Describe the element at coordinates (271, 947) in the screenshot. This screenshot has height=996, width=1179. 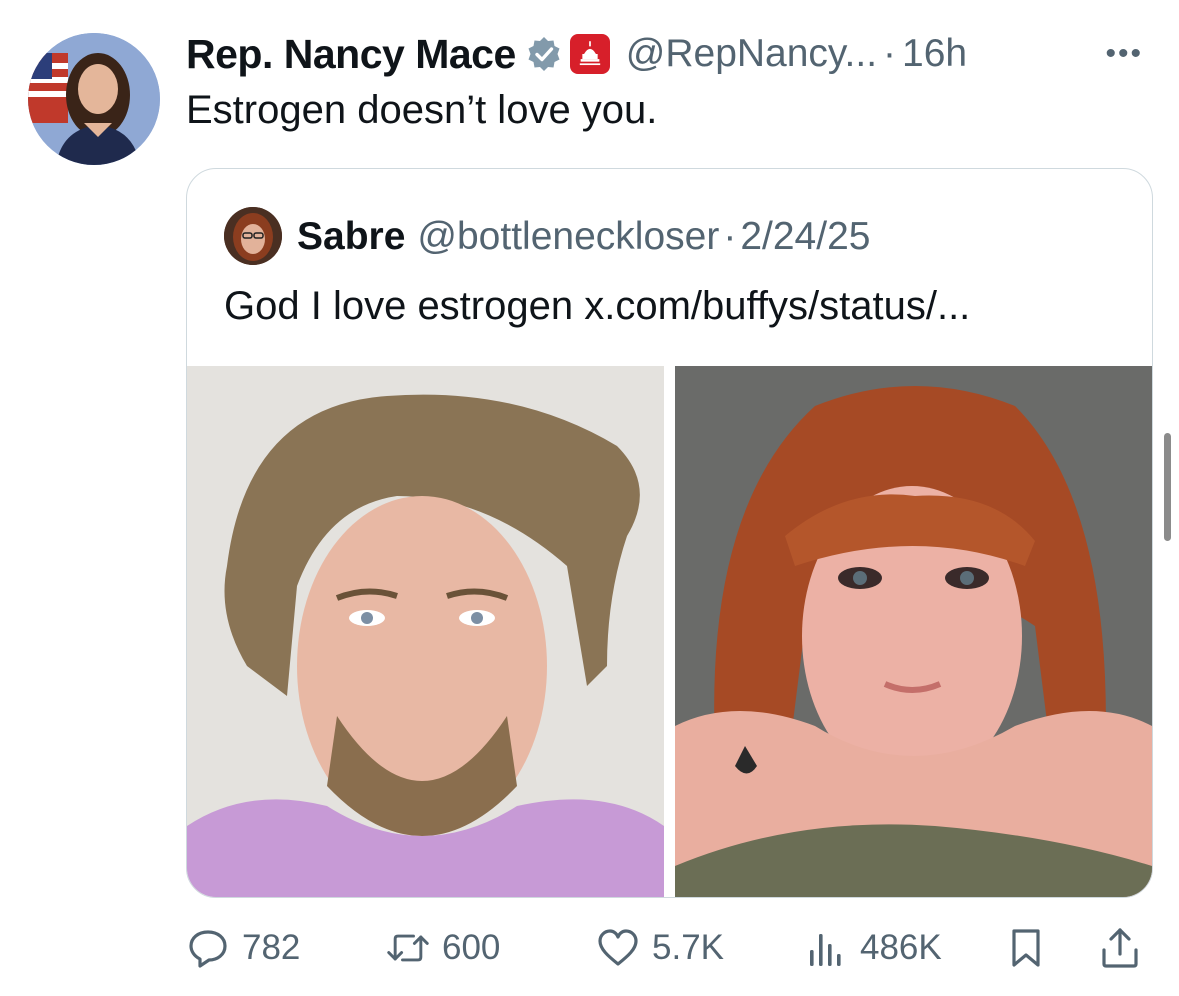
I see `reply-count: 782` at that location.